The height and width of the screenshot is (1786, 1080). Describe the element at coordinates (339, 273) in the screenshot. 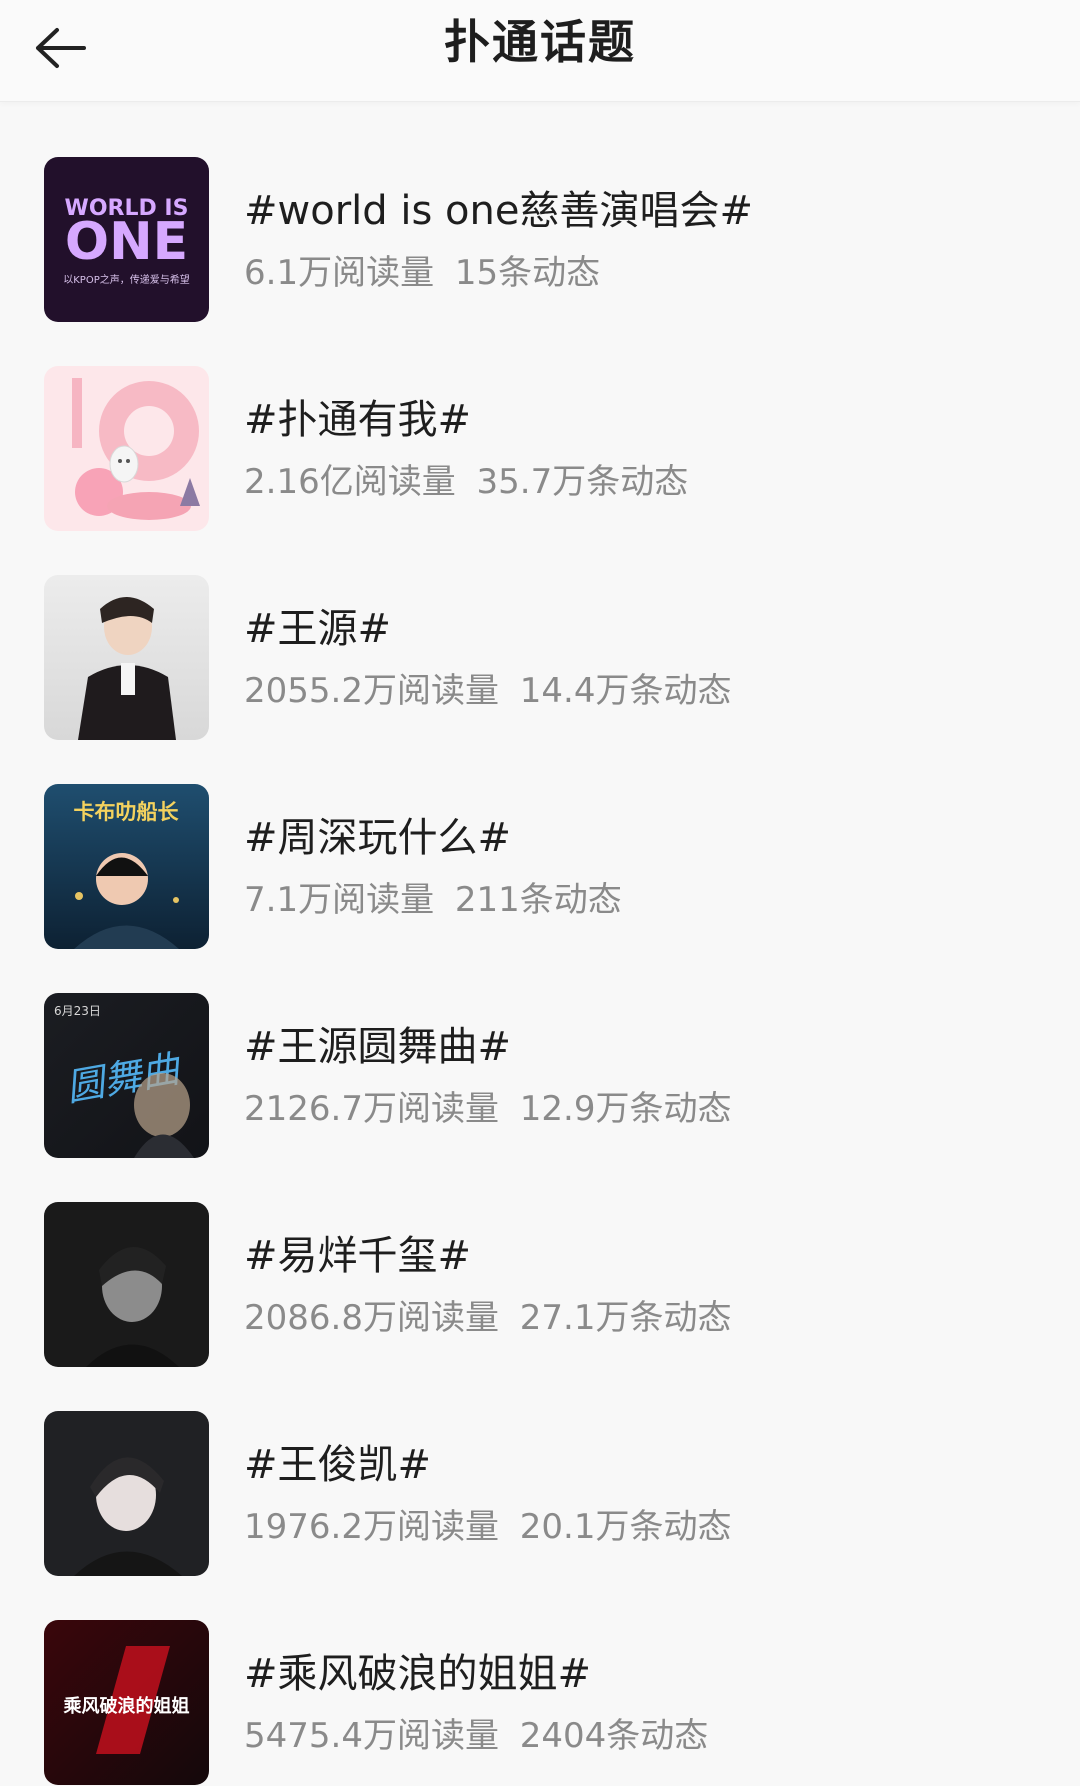

I see `read-count: 6.1万阅读量` at that location.